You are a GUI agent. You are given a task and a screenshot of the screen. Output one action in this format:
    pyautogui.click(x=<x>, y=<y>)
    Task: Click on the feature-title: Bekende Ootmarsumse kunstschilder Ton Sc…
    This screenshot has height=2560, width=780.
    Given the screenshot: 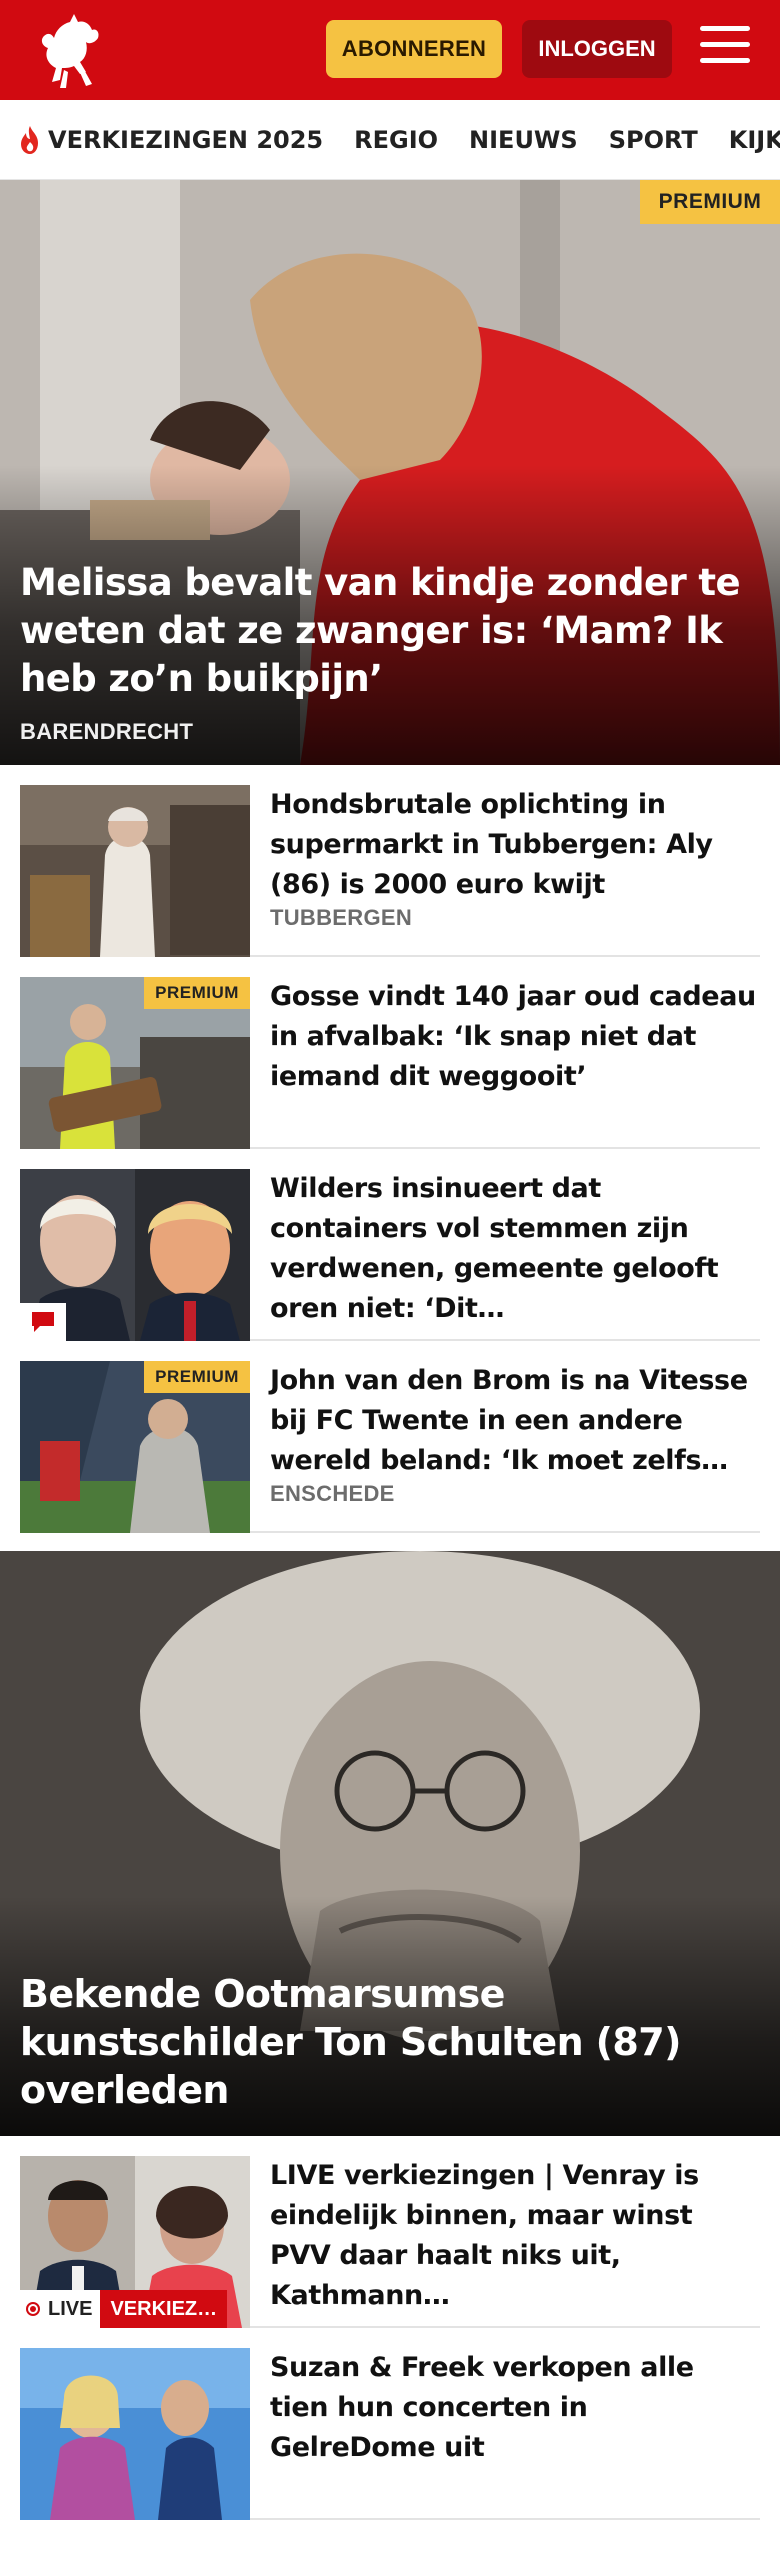 What is the action you would take?
    pyautogui.click(x=392, y=2042)
    